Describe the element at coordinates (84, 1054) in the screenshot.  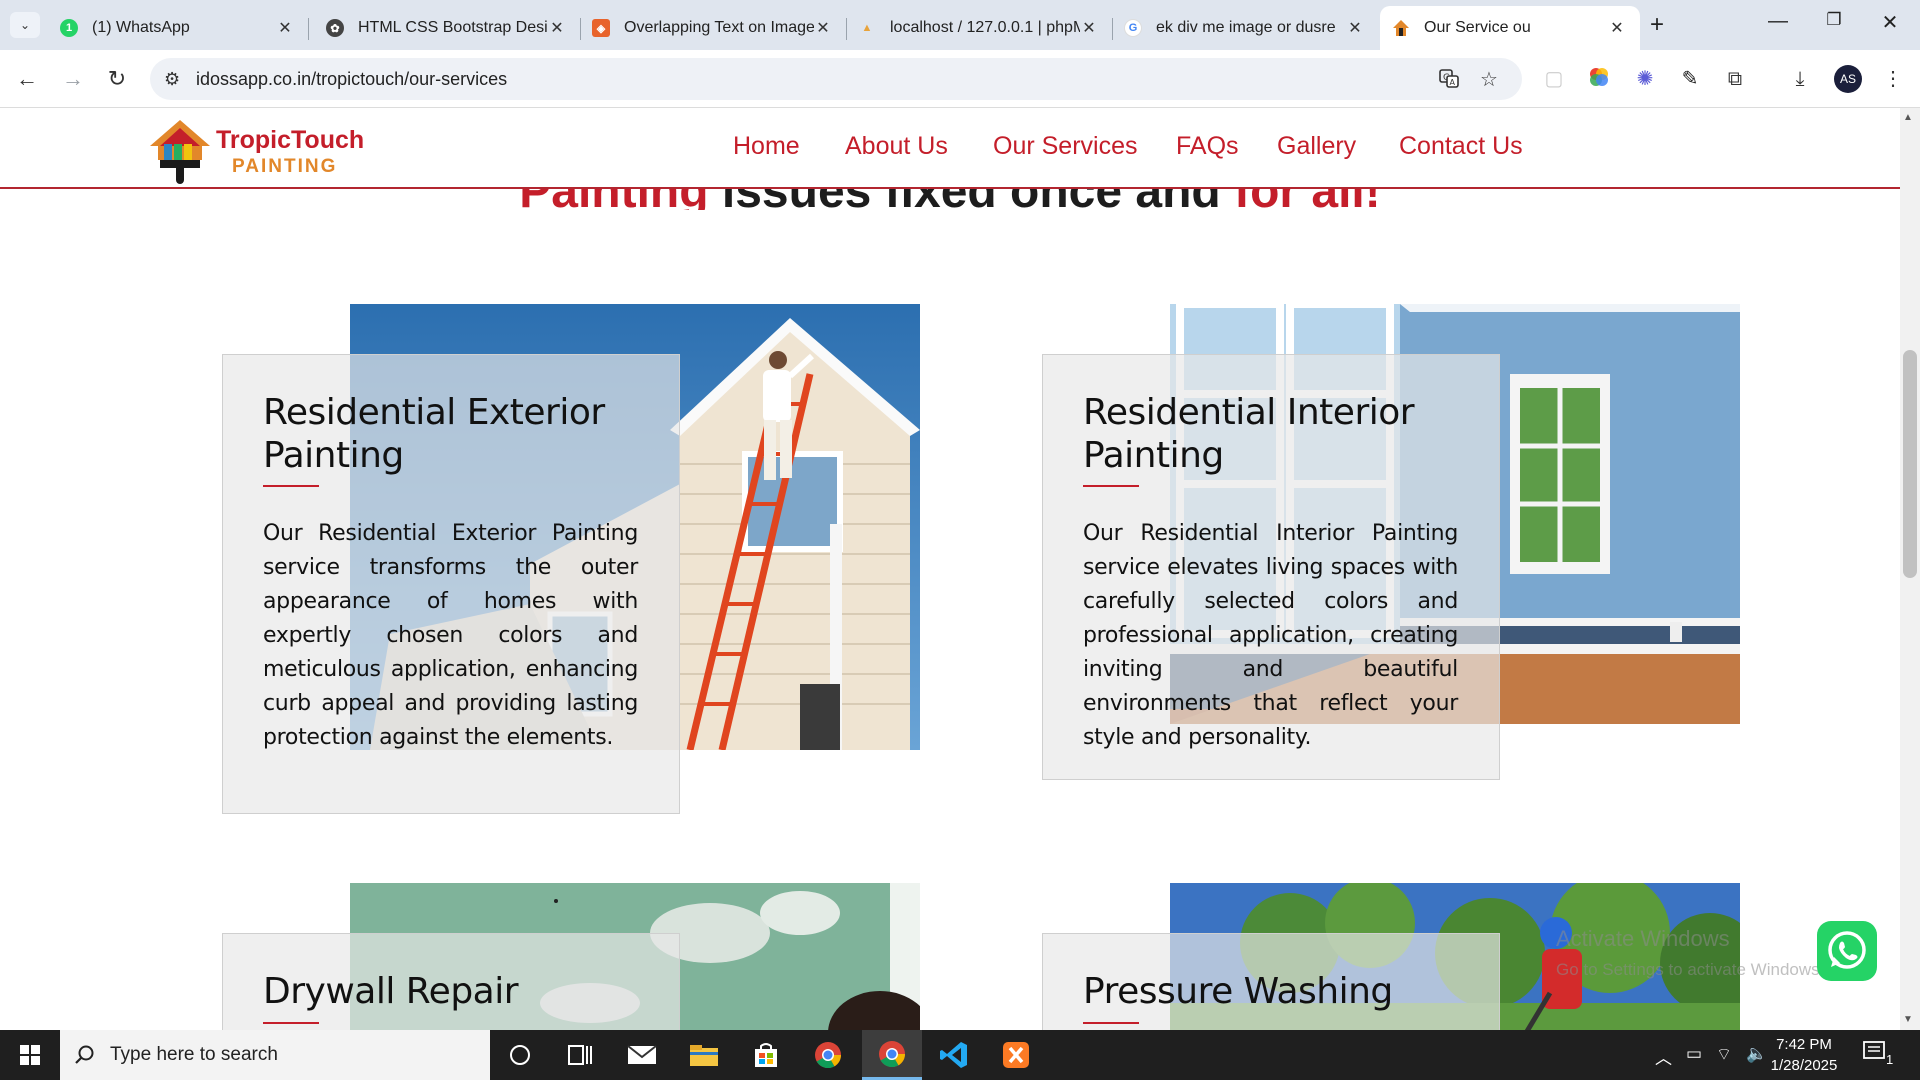
I see `search-icon` at that location.